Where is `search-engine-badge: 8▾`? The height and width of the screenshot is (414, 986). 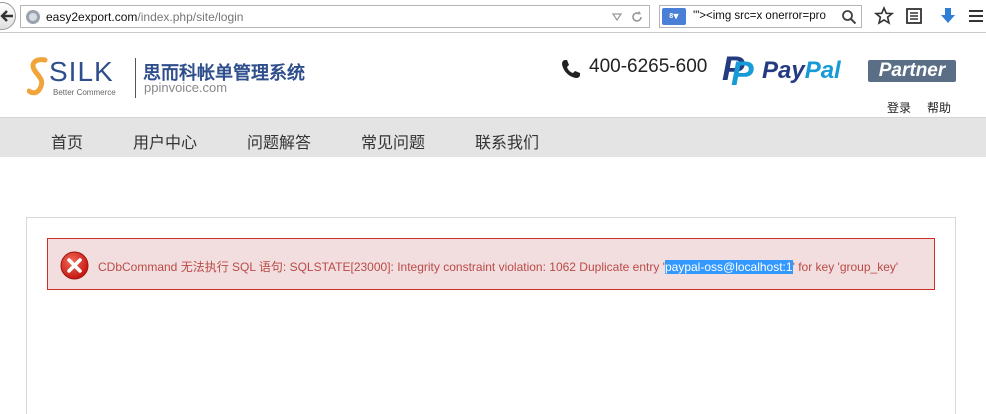
search-engine-badge: 8▾ is located at coordinates (674, 16).